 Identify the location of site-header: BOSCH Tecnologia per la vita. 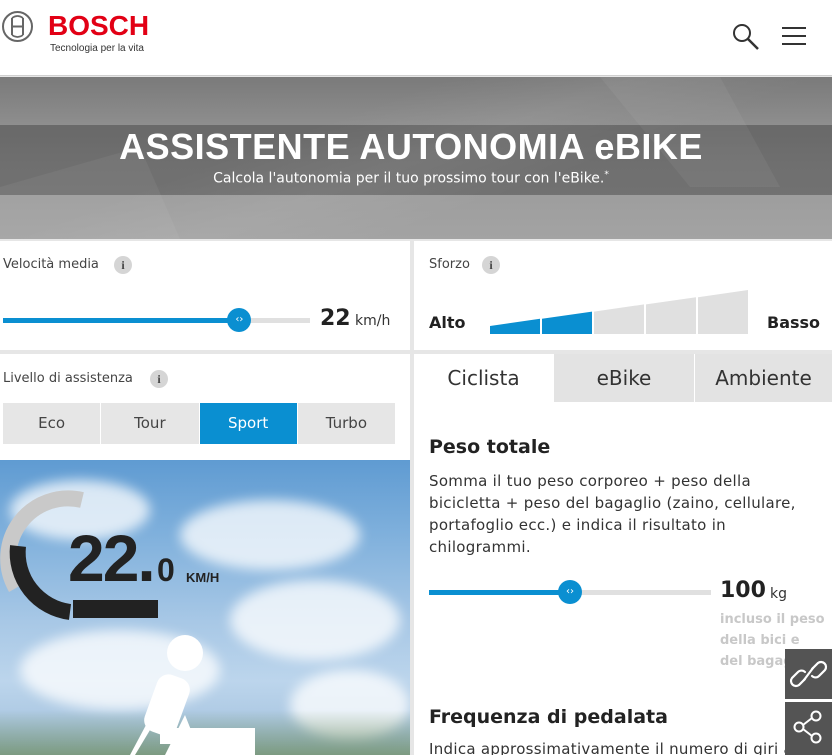
(416, 38).